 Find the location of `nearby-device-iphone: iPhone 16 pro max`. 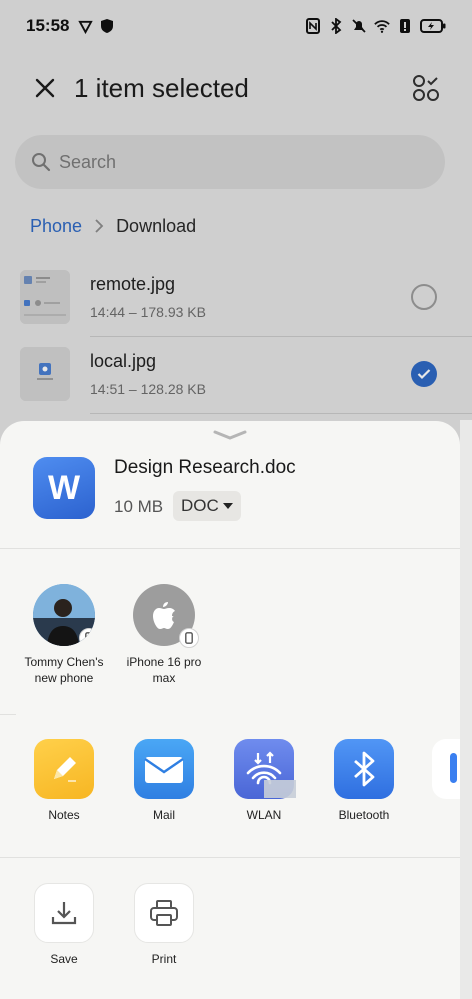

nearby-device-iphone: iPhone 16 pro max is located at coordinates (164, 635).